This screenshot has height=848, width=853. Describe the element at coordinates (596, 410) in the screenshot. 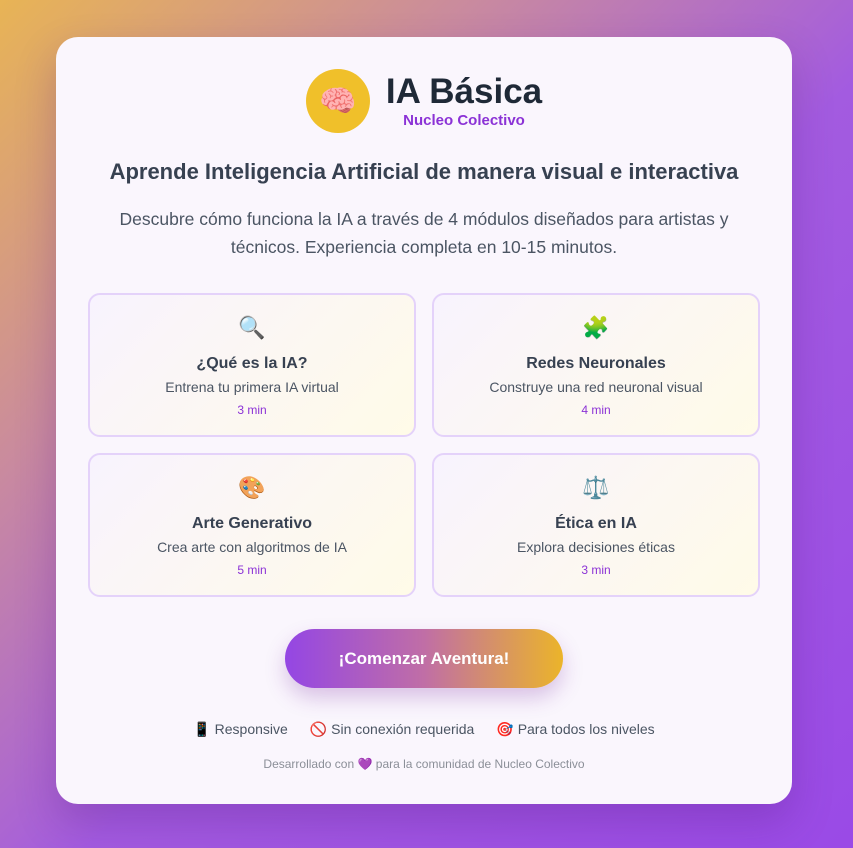

I see `module-duration: 4 min` at that location.